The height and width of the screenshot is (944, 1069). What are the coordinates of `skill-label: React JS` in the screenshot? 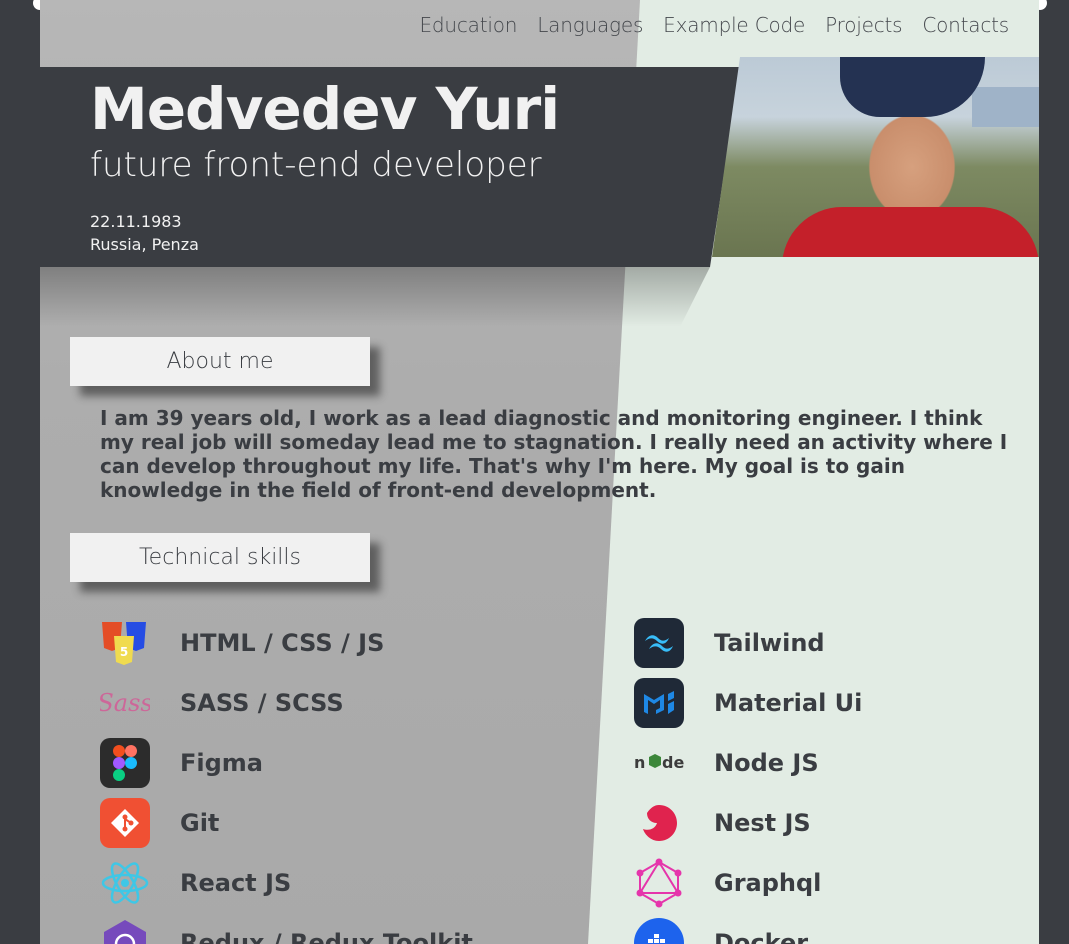 It's located at (236, 883).